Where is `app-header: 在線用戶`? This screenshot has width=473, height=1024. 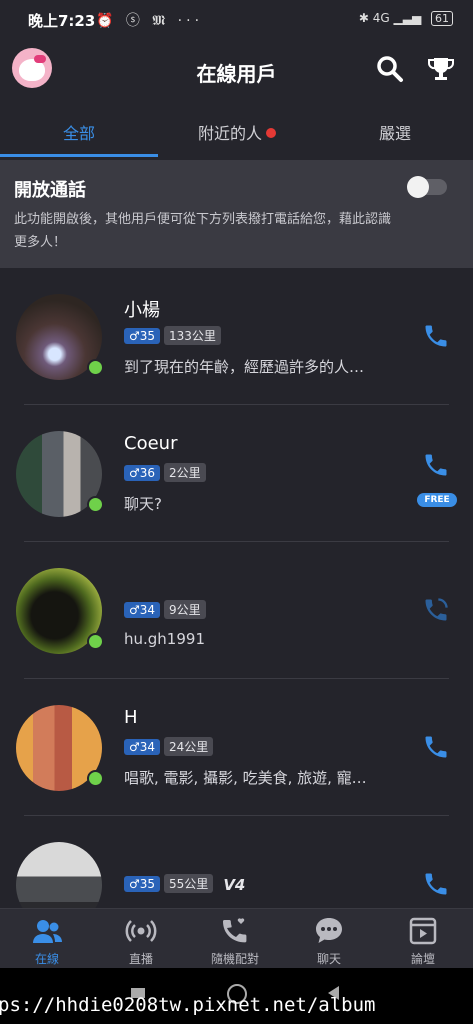 app-header: 在線用戶 is located at coordinates (236, 69).